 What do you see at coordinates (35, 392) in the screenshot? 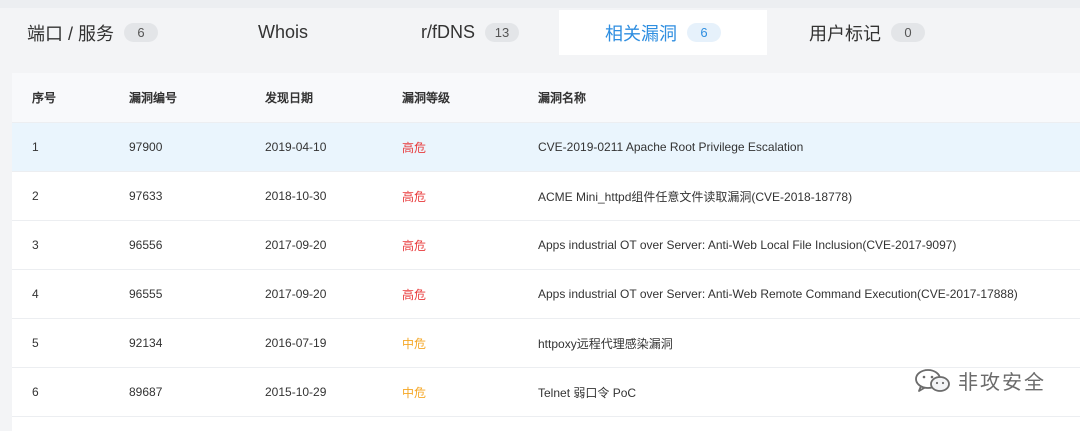
I see `cell-index: 6` at bounding box center [35, 392].